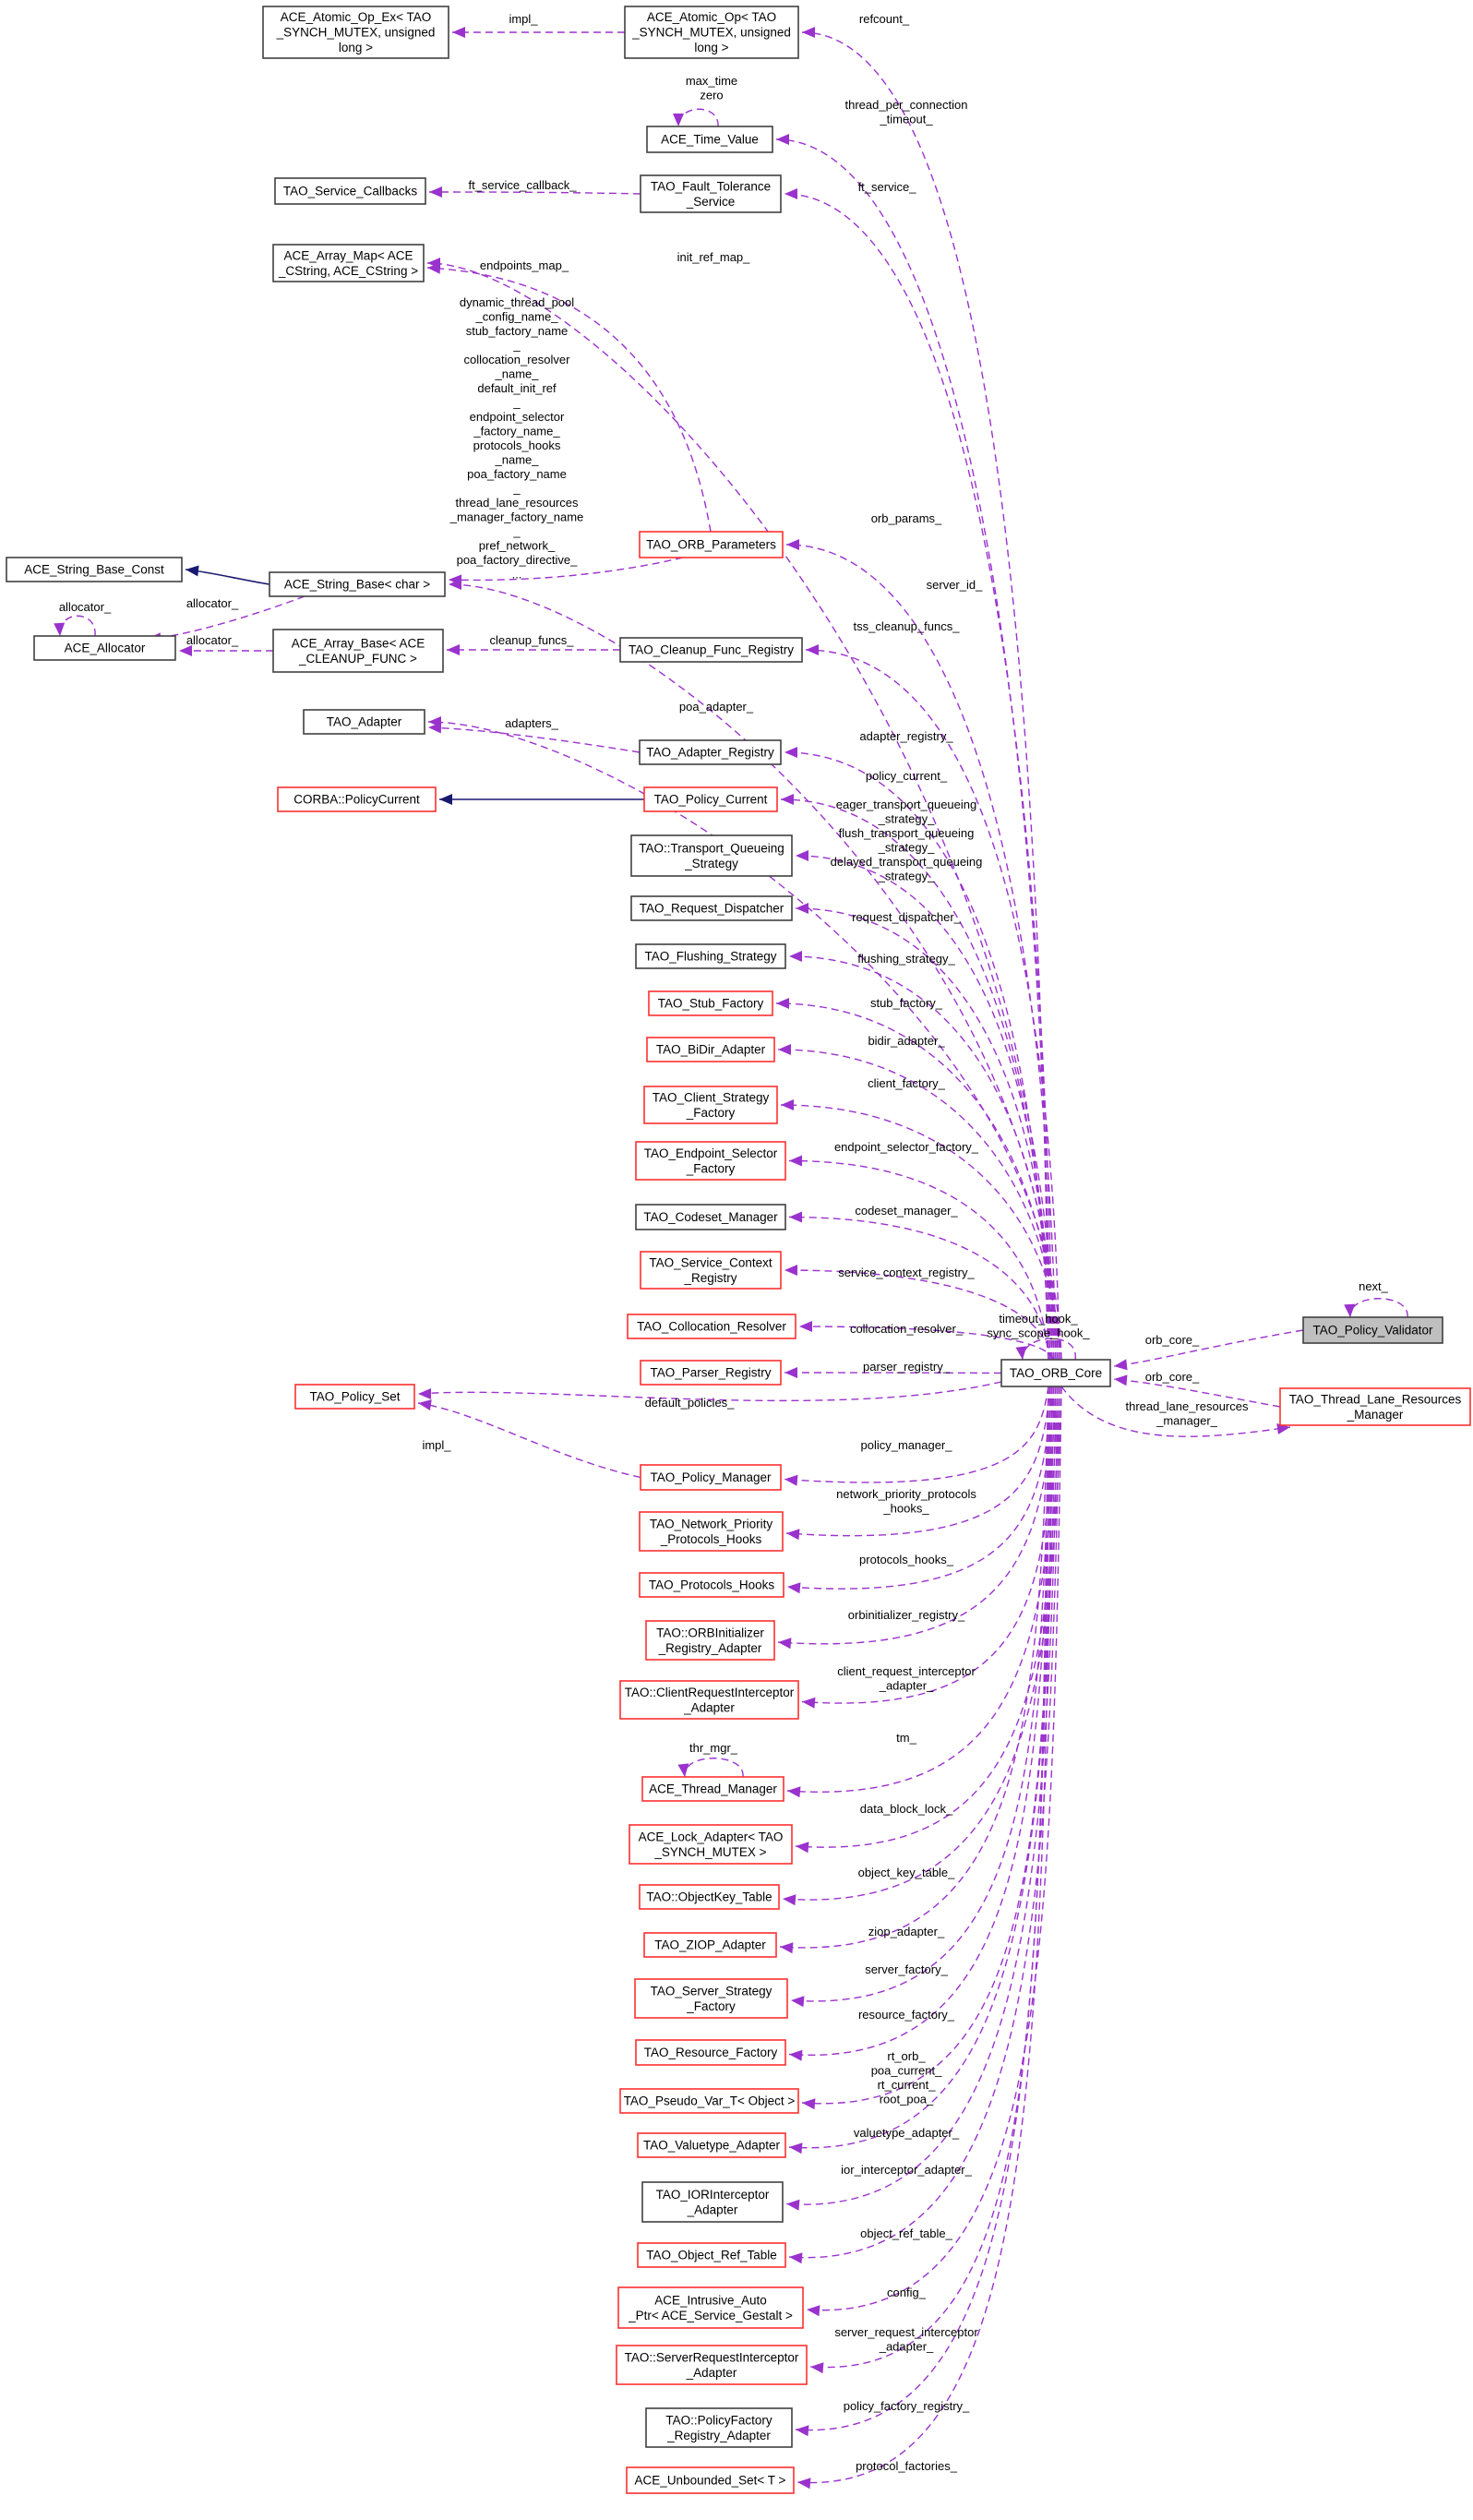 The width and height of the screenshot is (1473, 2520). Describe the element at coordinates (711, 799) in the screenshot. I see `class-node-policy-current: TAO_Policy_Current` at that location.